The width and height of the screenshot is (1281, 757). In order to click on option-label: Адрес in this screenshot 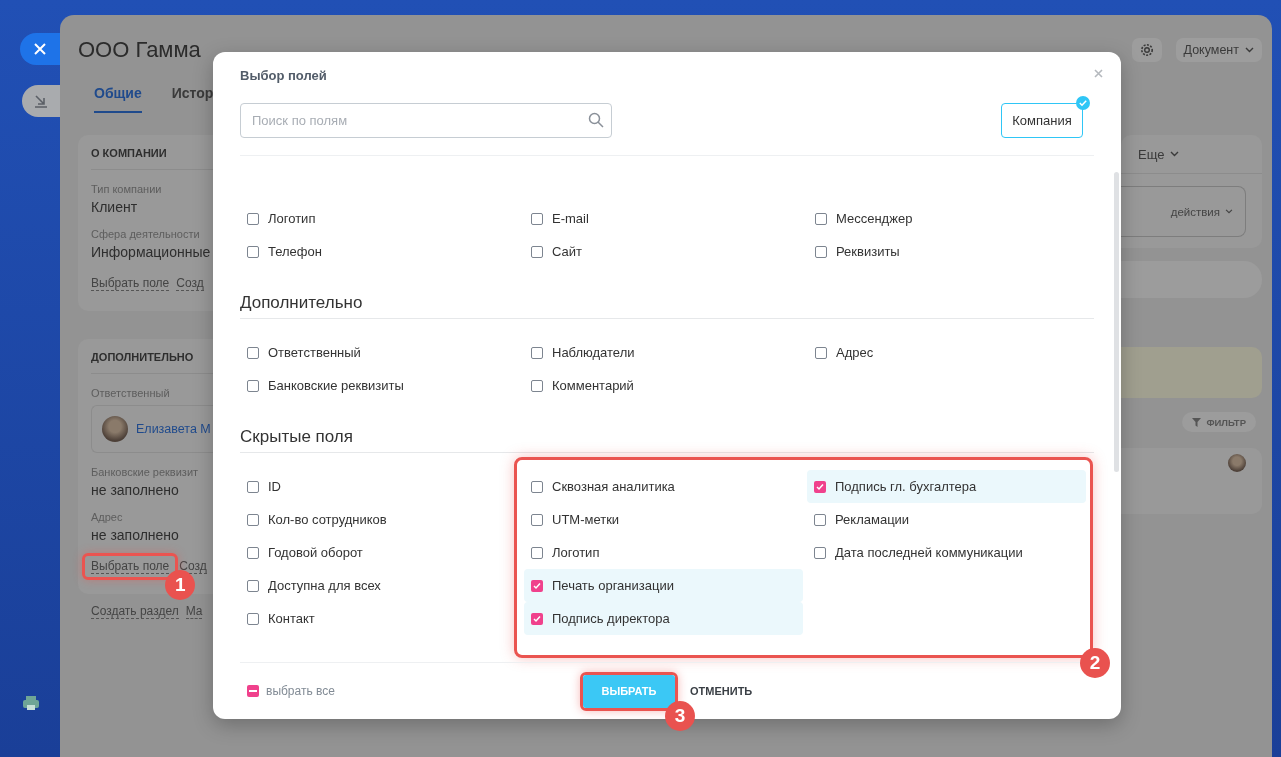, I will do `click(855, 352)`.